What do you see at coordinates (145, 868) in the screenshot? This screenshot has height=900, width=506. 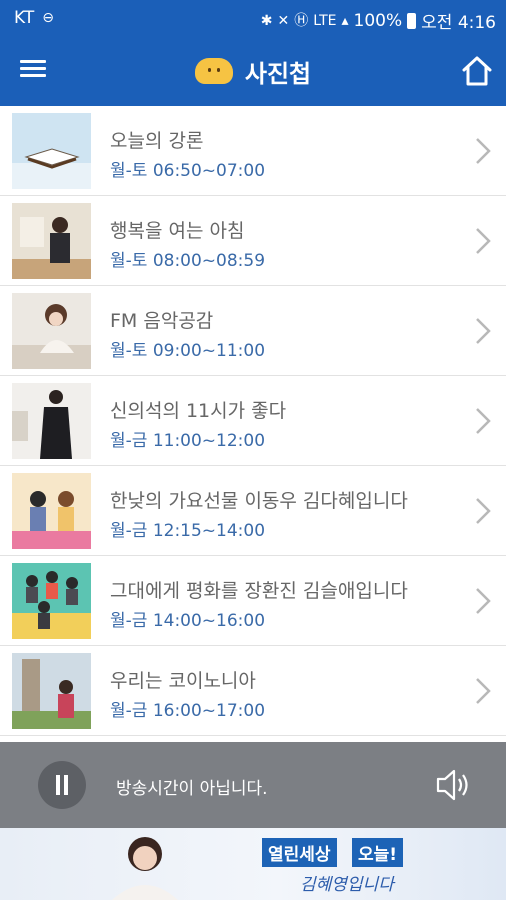 I see `host-photo` at bounding box center [145, 868].